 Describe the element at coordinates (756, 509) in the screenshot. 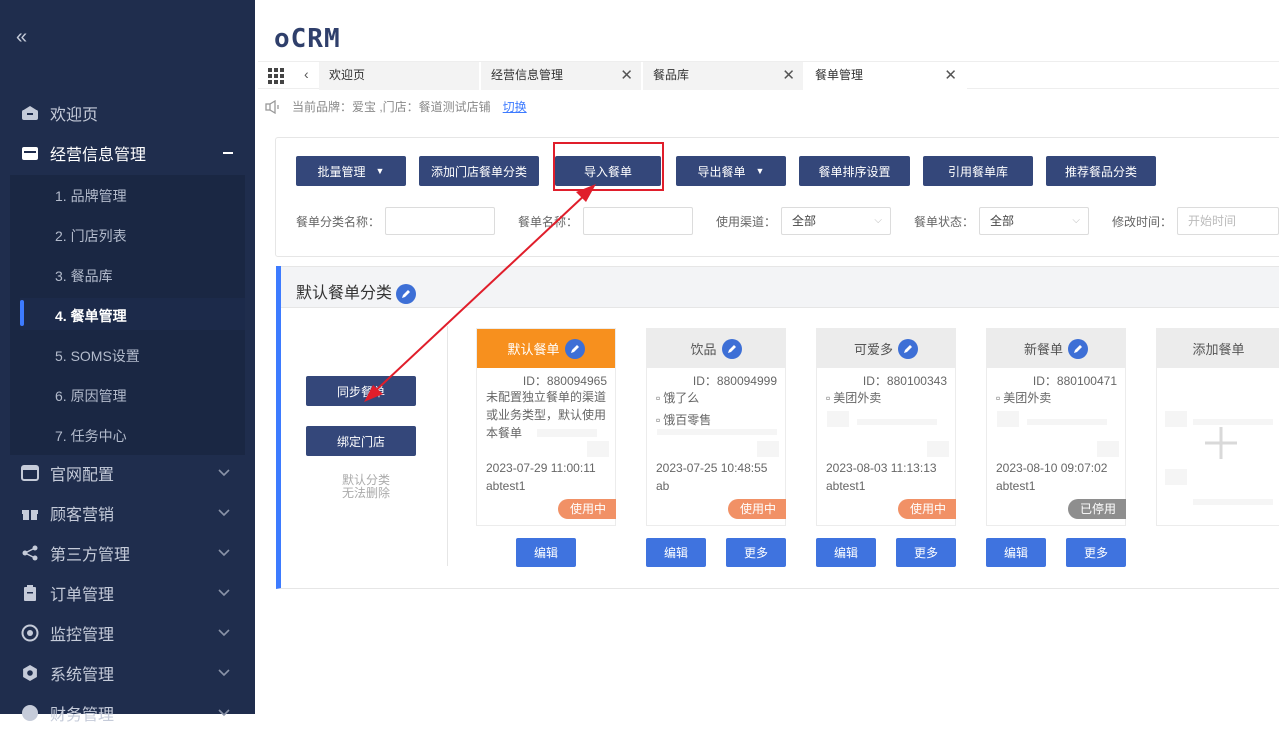

I see `status-badge: 使用中` at that location.